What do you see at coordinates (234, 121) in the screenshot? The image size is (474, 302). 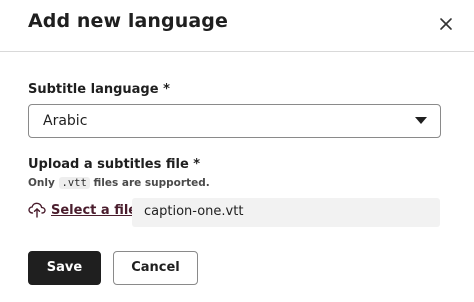 I see `subtitle-language-select: Arabic` at bounding box center [234, 121].